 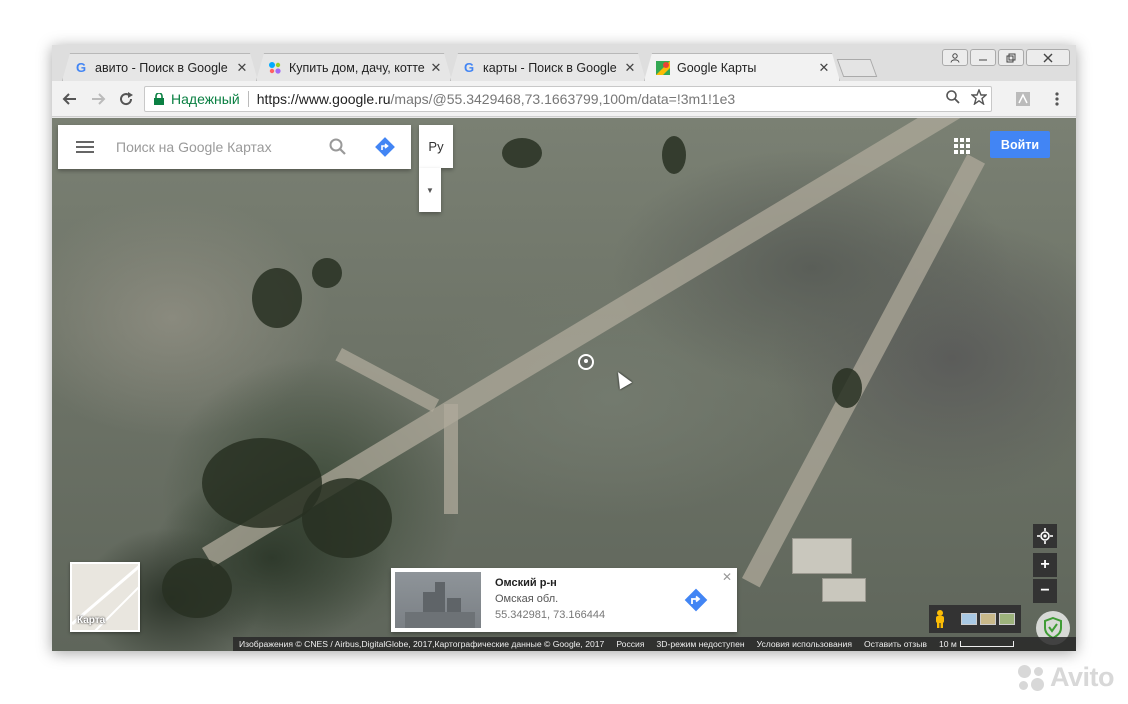 I want to click on 3d-mode-status: 3D-режим недоступен, so click(x=700, y=644).